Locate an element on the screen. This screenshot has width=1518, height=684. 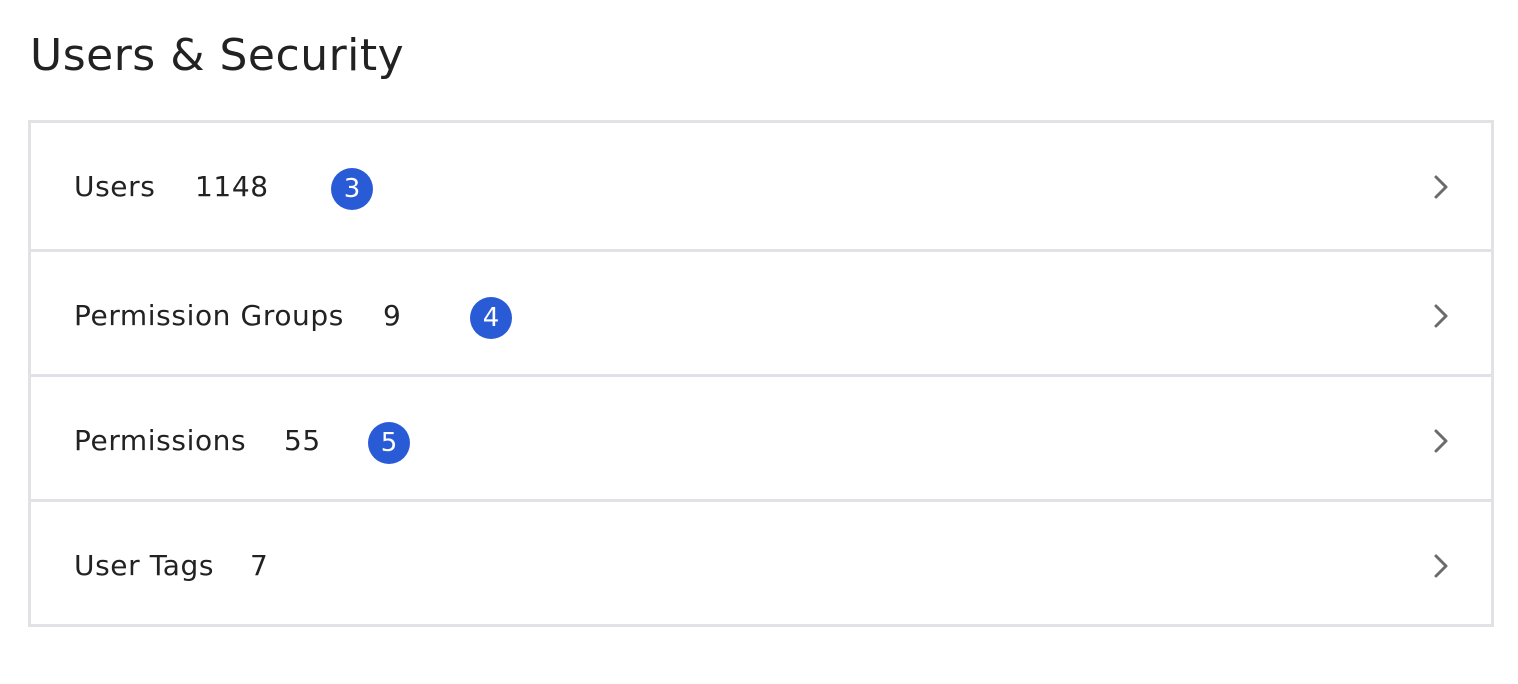
list-item-count: 55 is located at coordinates (302, 440).